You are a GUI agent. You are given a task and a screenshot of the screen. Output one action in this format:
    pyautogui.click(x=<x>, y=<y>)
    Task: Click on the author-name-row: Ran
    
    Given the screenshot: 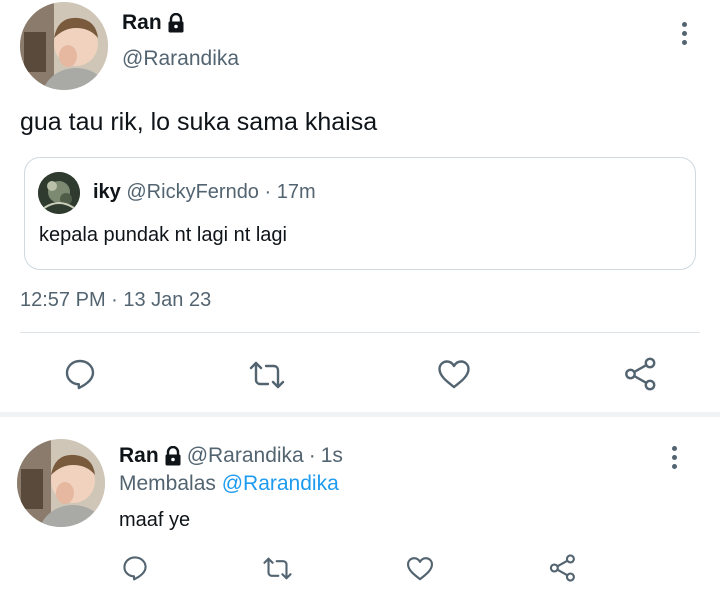 What is the action you would take?
    pyautogui.click(x=153, y=23)
    